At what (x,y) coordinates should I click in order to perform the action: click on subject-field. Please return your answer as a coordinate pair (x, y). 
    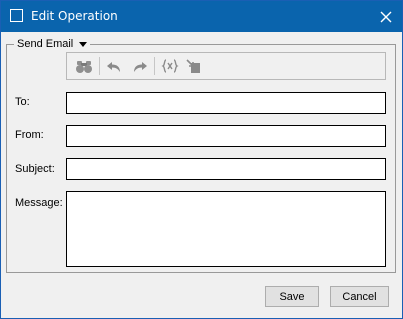
    Looking at the image, I should click on (226, 169).